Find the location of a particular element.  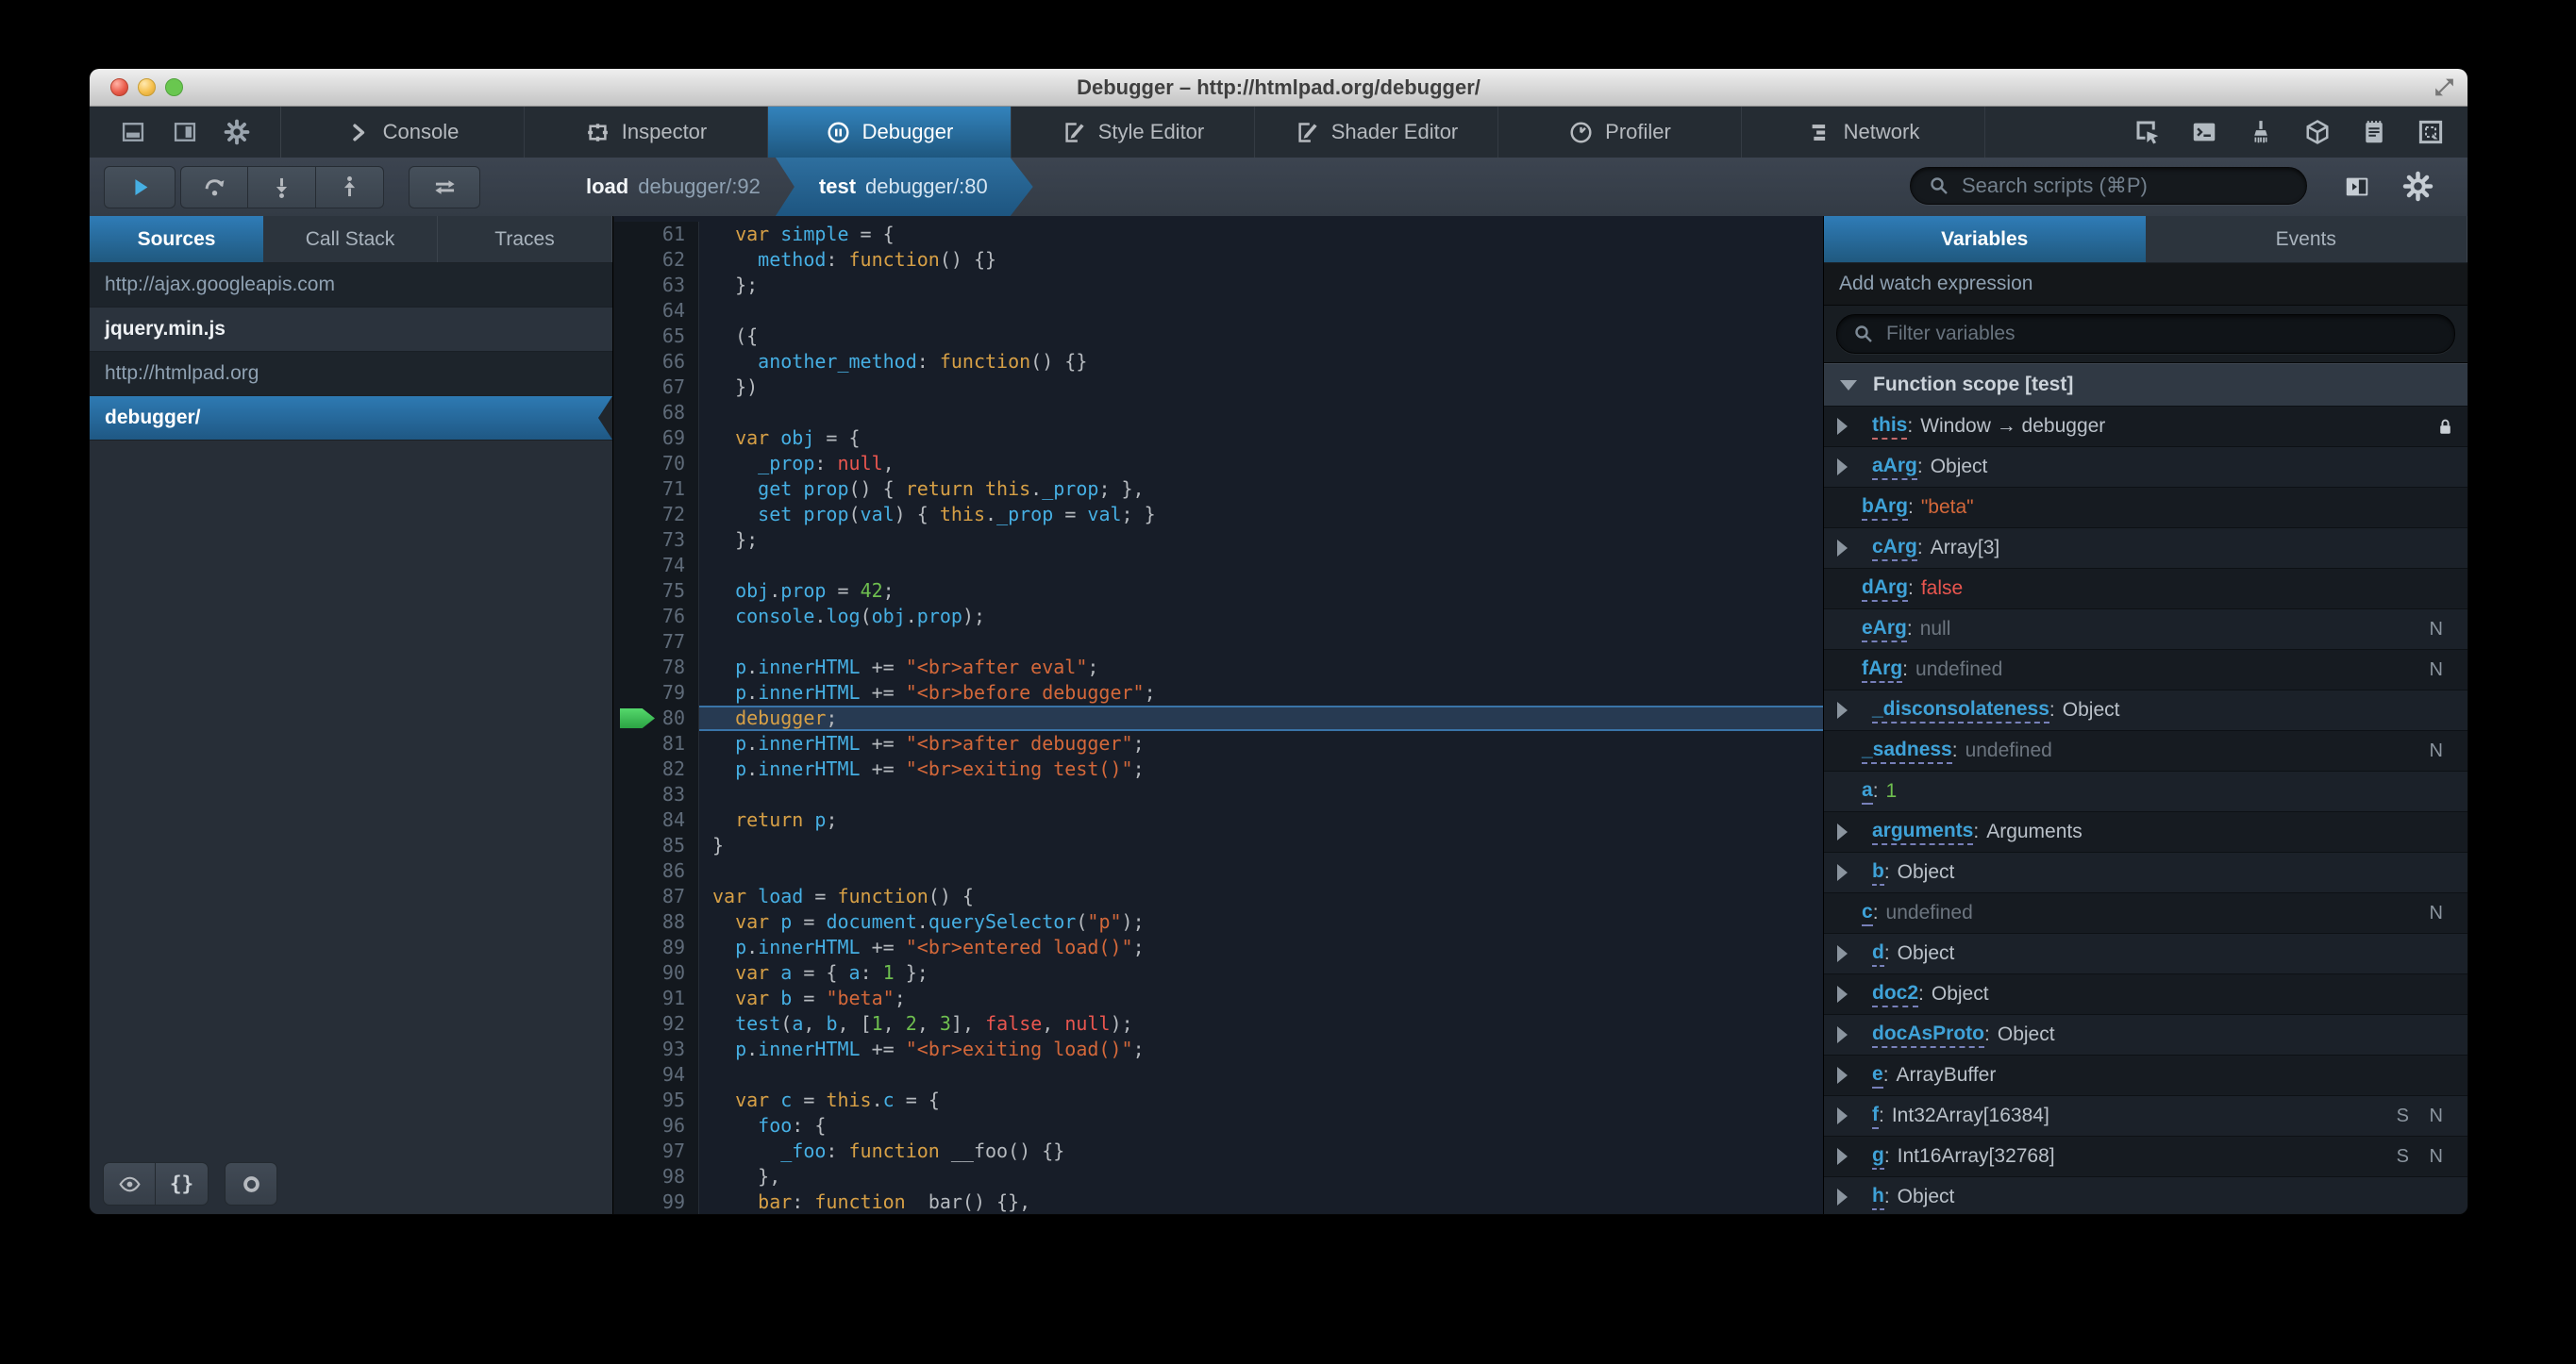

variable-row-arguments: arguments: Arguments is located at coordinates (2145, 832).